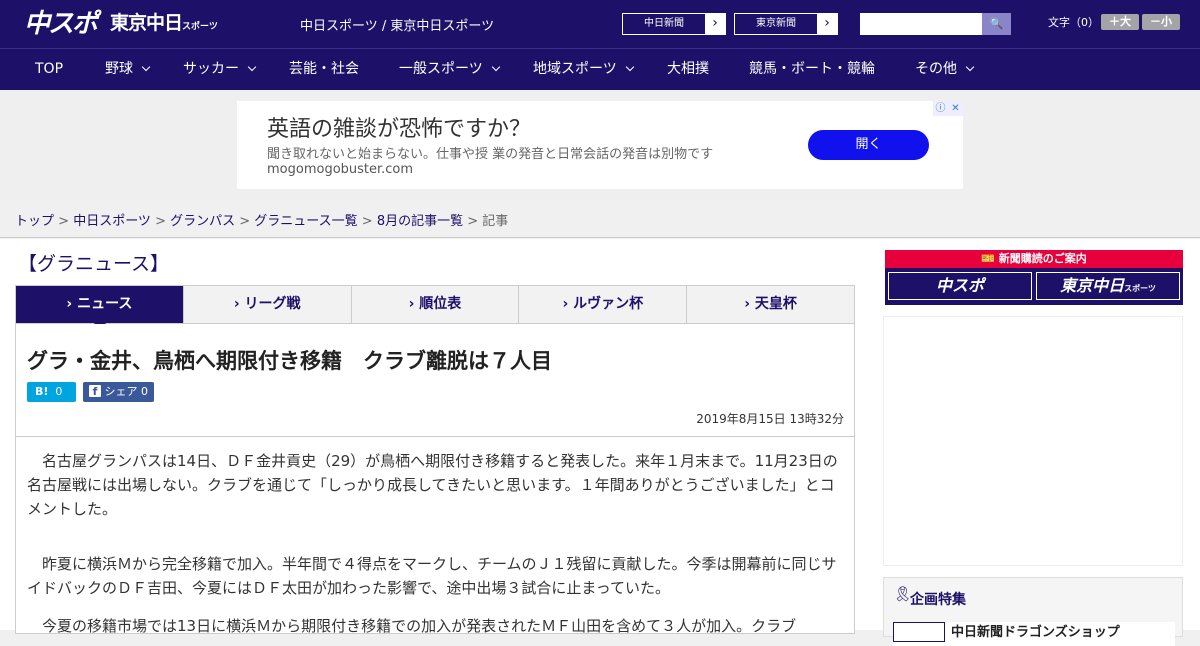 This screenshot has width=1200, height=646. I want to click on nav-item-baseball: 野球, so click(128, 70).